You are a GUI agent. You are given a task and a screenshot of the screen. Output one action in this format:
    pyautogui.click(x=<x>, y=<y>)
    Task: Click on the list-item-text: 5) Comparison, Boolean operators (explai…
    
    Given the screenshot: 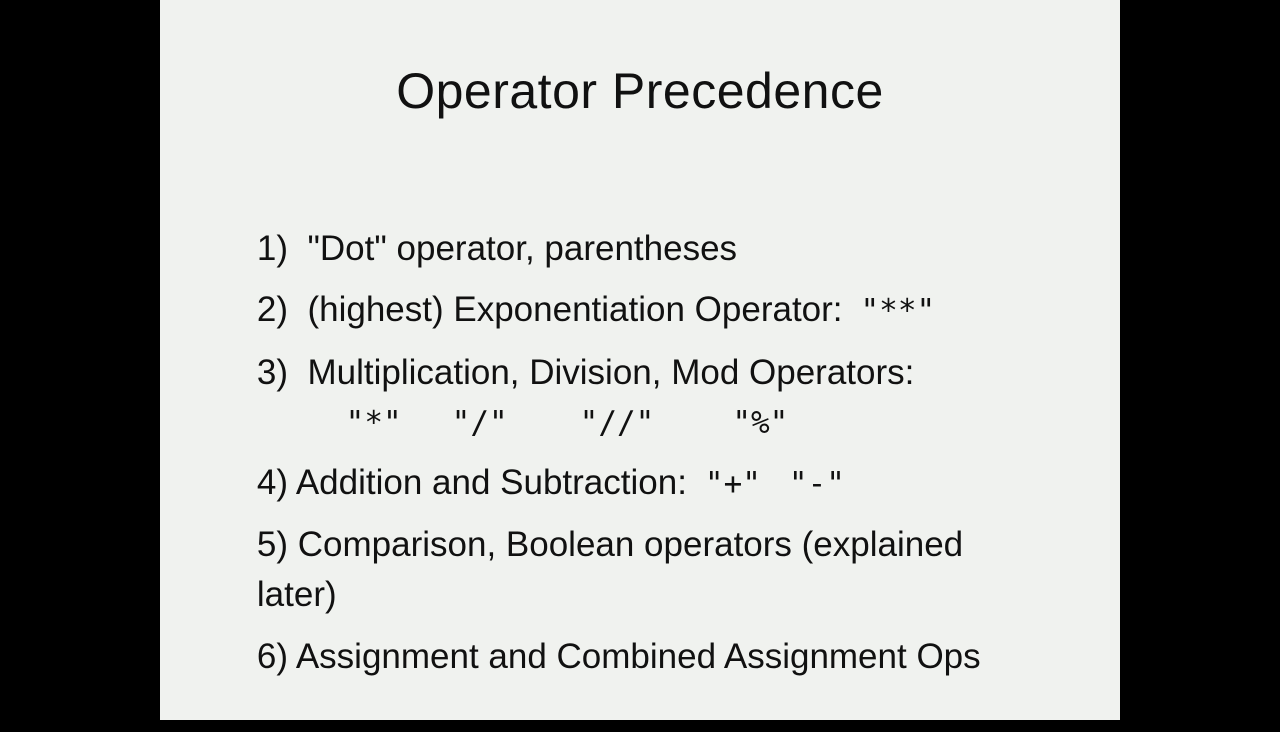 What is the action you would take?
    pyautogui.click(x=610, y=544)
    